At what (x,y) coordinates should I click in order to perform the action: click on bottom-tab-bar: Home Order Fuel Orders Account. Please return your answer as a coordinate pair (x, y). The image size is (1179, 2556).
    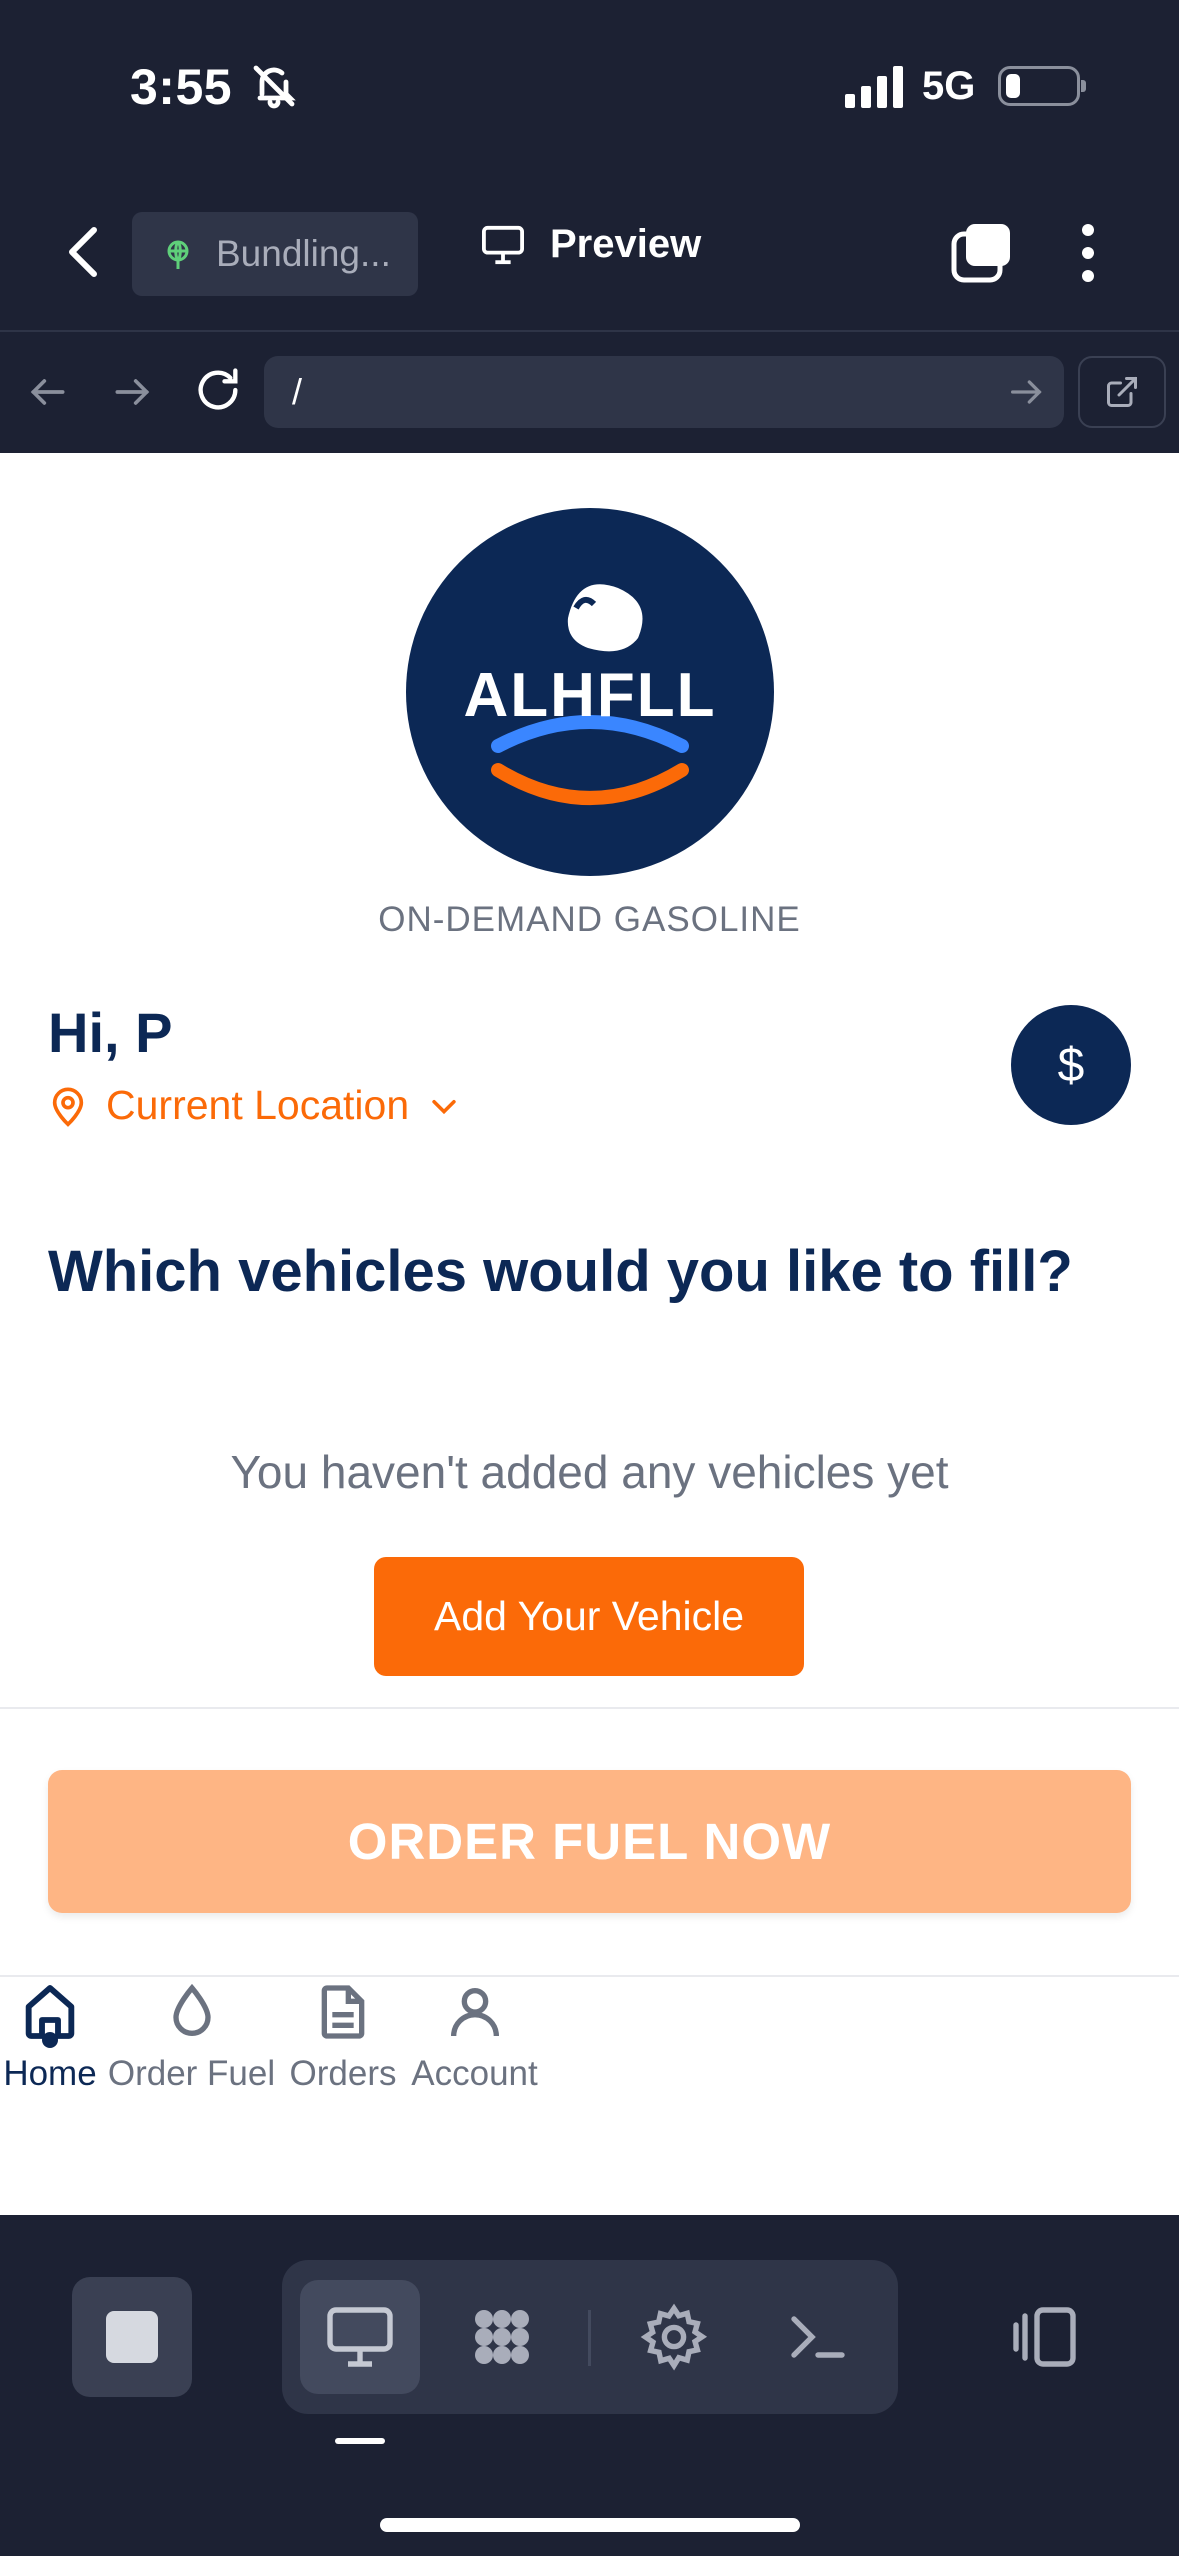
    Looking at the image, I should click on (273, 2050).